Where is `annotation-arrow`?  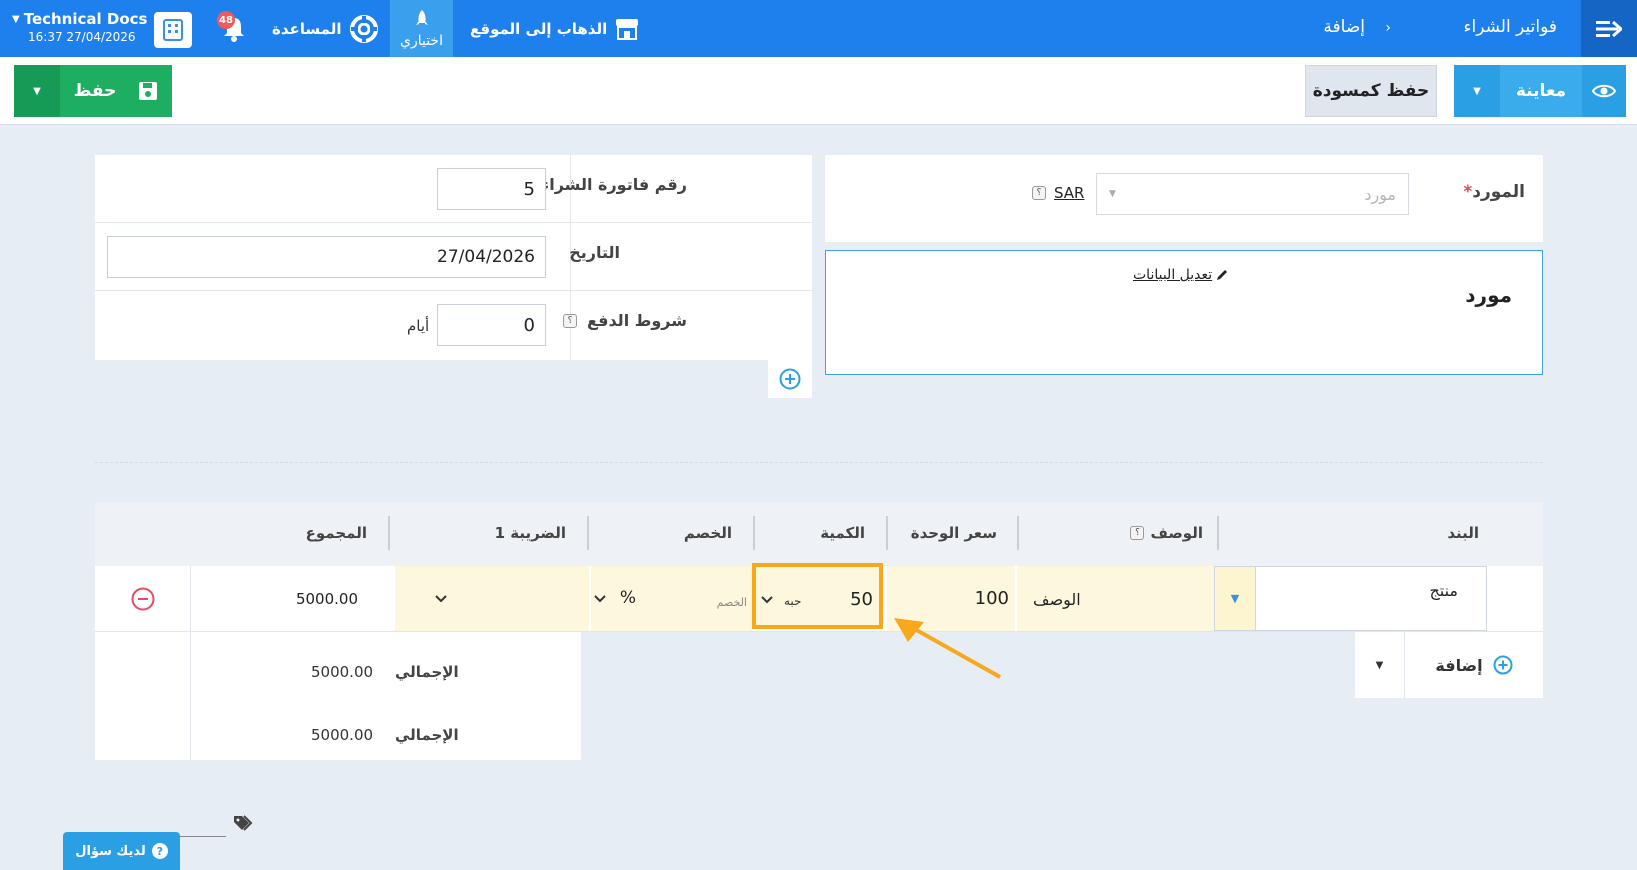
annotation-arrow is located at coordinates (947, 648).